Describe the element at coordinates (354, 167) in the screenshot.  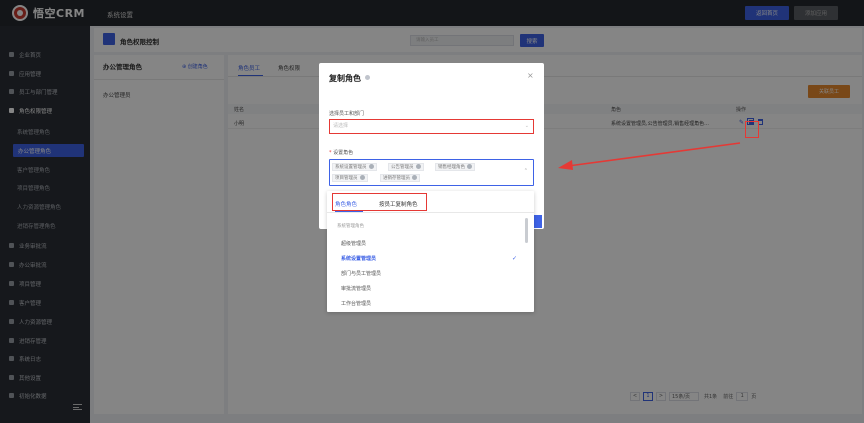
I see `role-tag: 系统设置管理员` at that location.